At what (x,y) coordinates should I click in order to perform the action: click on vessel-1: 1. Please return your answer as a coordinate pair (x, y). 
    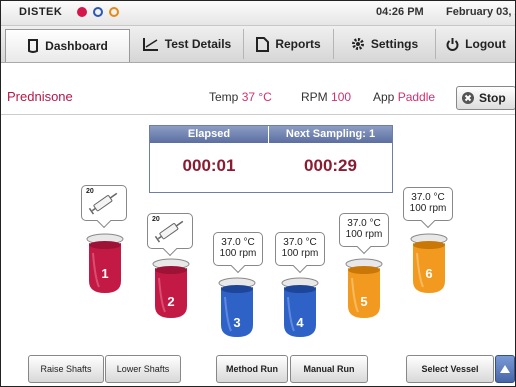
    Looking at the image, I should click on (105, 266).